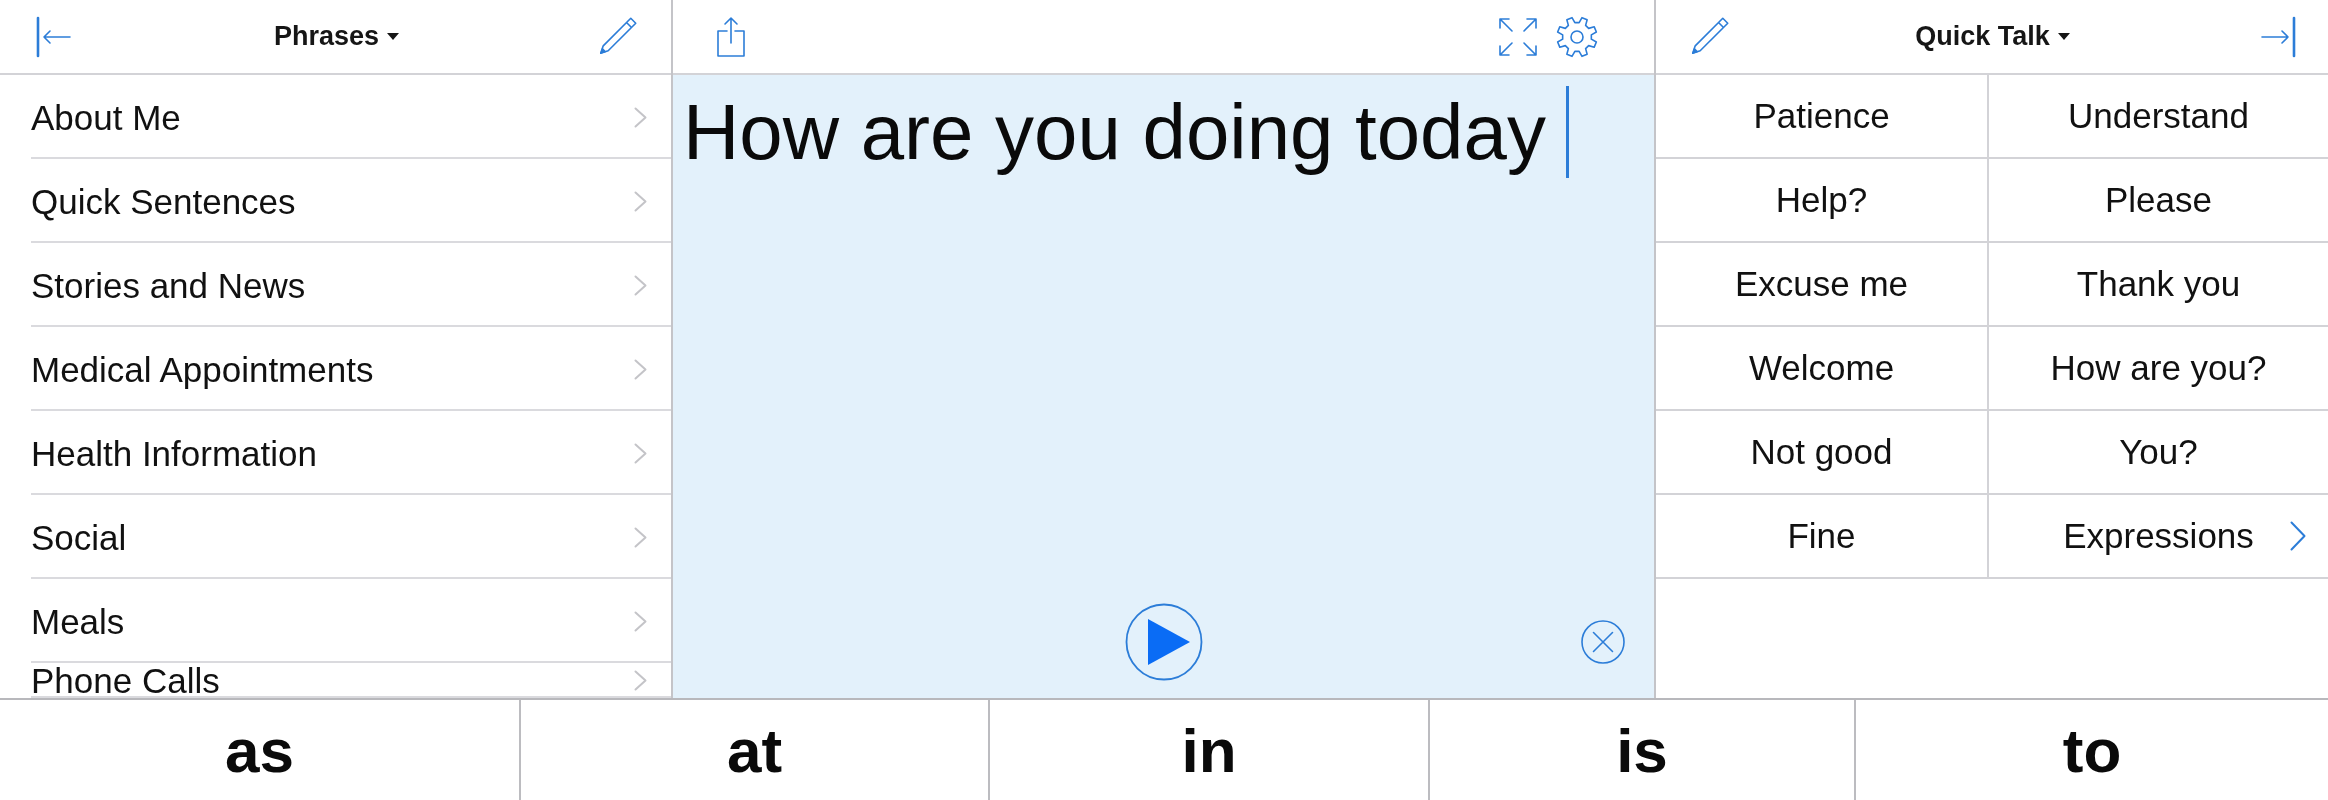 The height and width of the screenshot is (800, 2328). I want to click on phrase-button: Not good, so click(1822, 453).